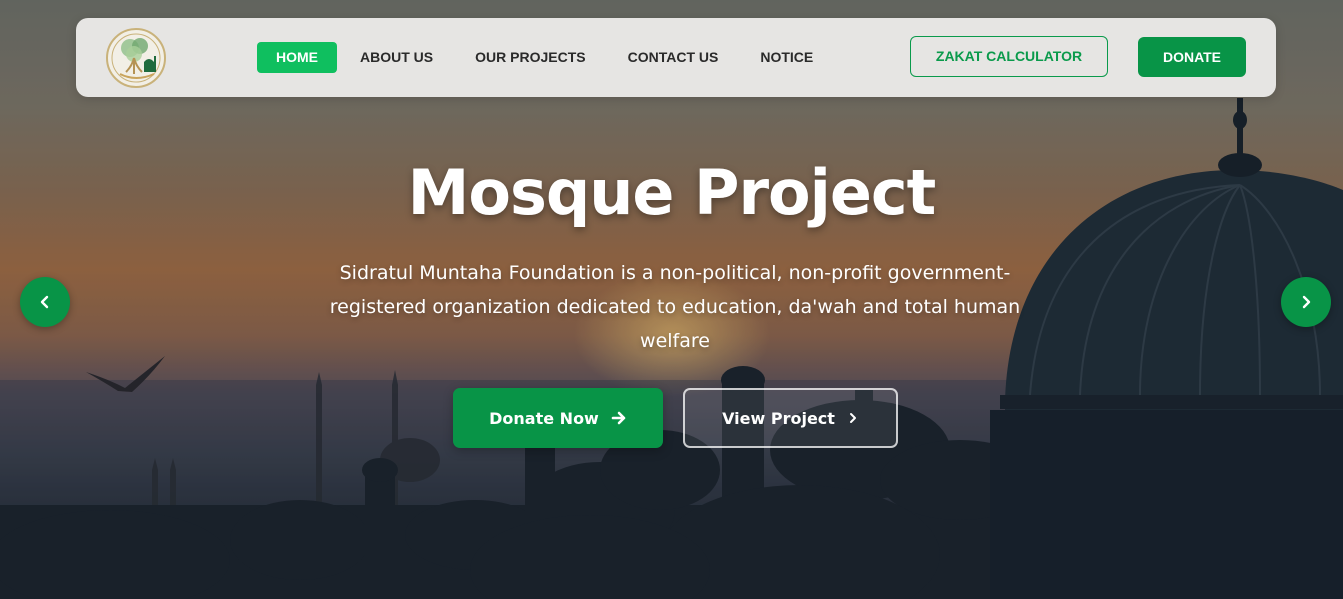  I want to click on arrow-right-icon, so click(618, 418).